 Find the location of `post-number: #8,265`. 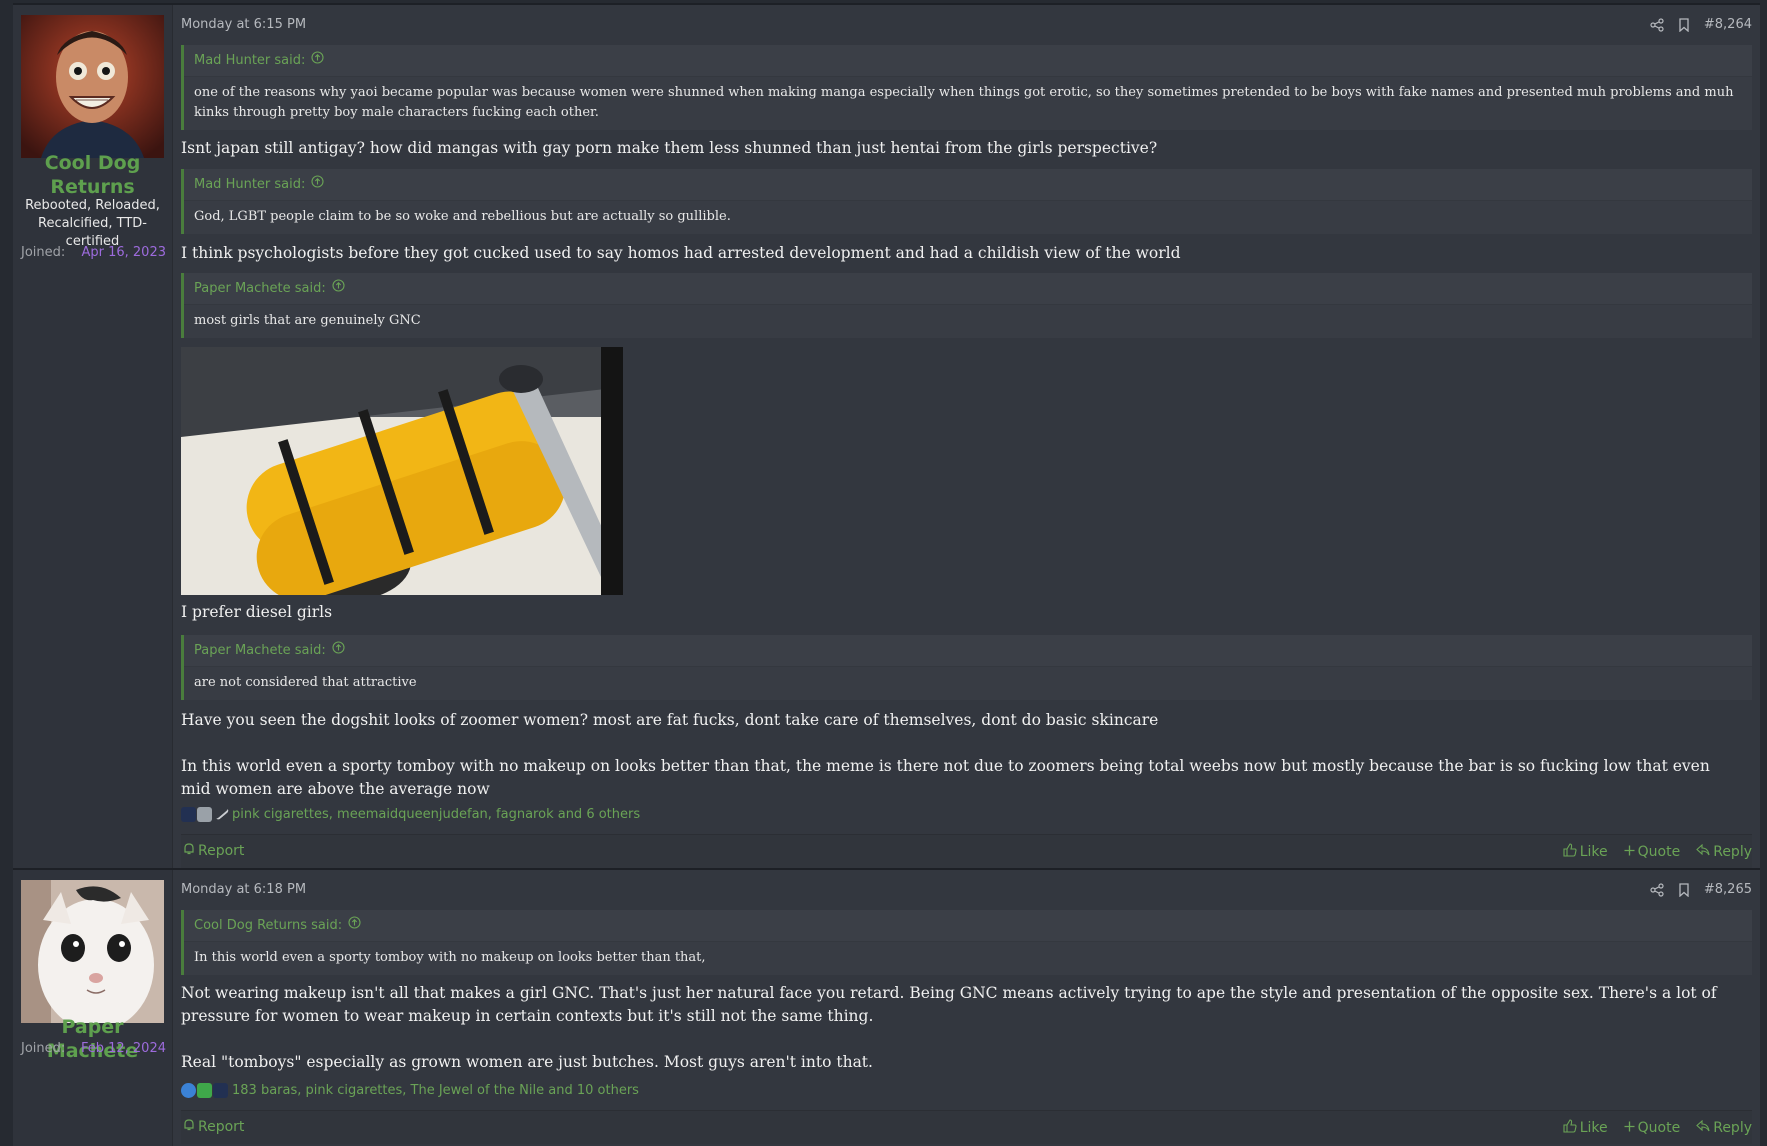

post-number: #8,265 is located at coordinates (1728, 889).